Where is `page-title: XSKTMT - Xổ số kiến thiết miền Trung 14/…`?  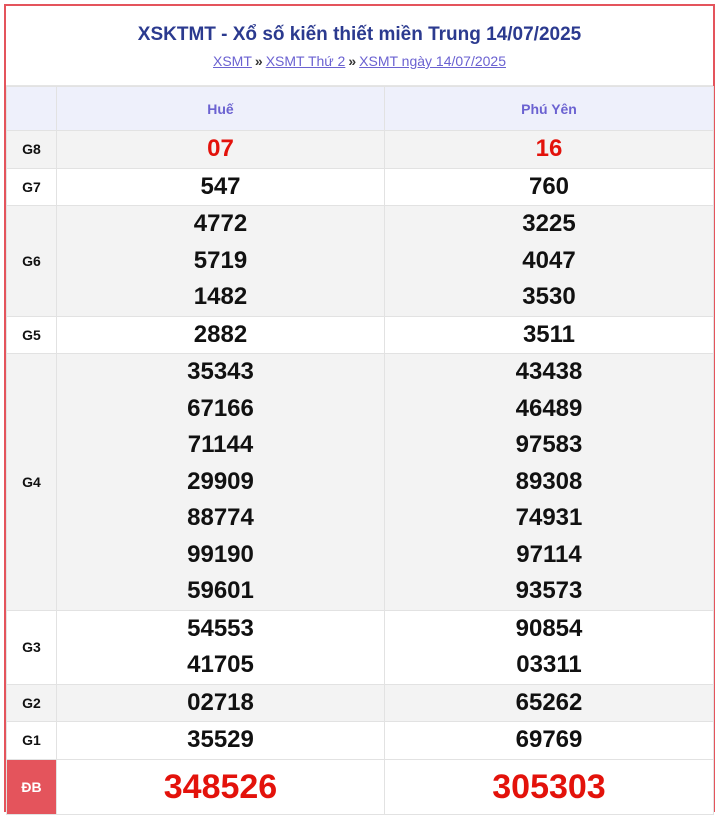
page-title: XSKTMT - Xổ số kiến thiết miền Trung 14/… is located at coordinates (359, 34).